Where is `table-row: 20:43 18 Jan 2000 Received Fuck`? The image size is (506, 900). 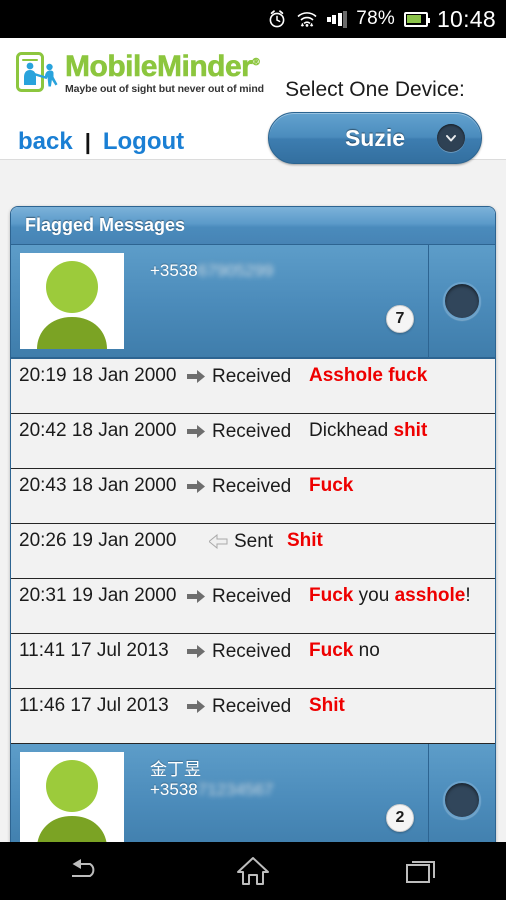
table-row: 20:43 18 Jan 2000 Received Fuck is located at coordinates (253, 496).